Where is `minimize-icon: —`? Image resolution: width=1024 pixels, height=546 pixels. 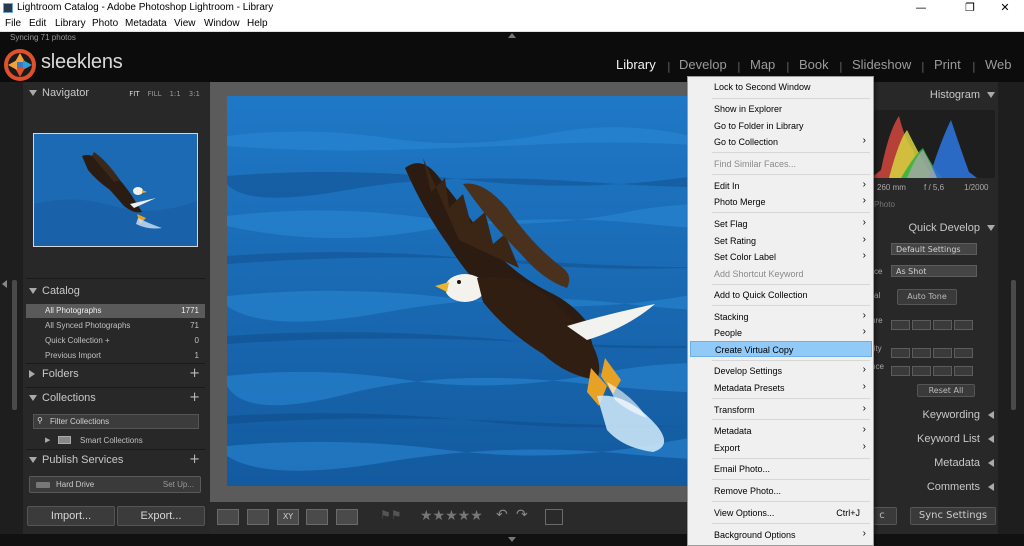 minimize-icon: — is located at coordinates (921, 8).